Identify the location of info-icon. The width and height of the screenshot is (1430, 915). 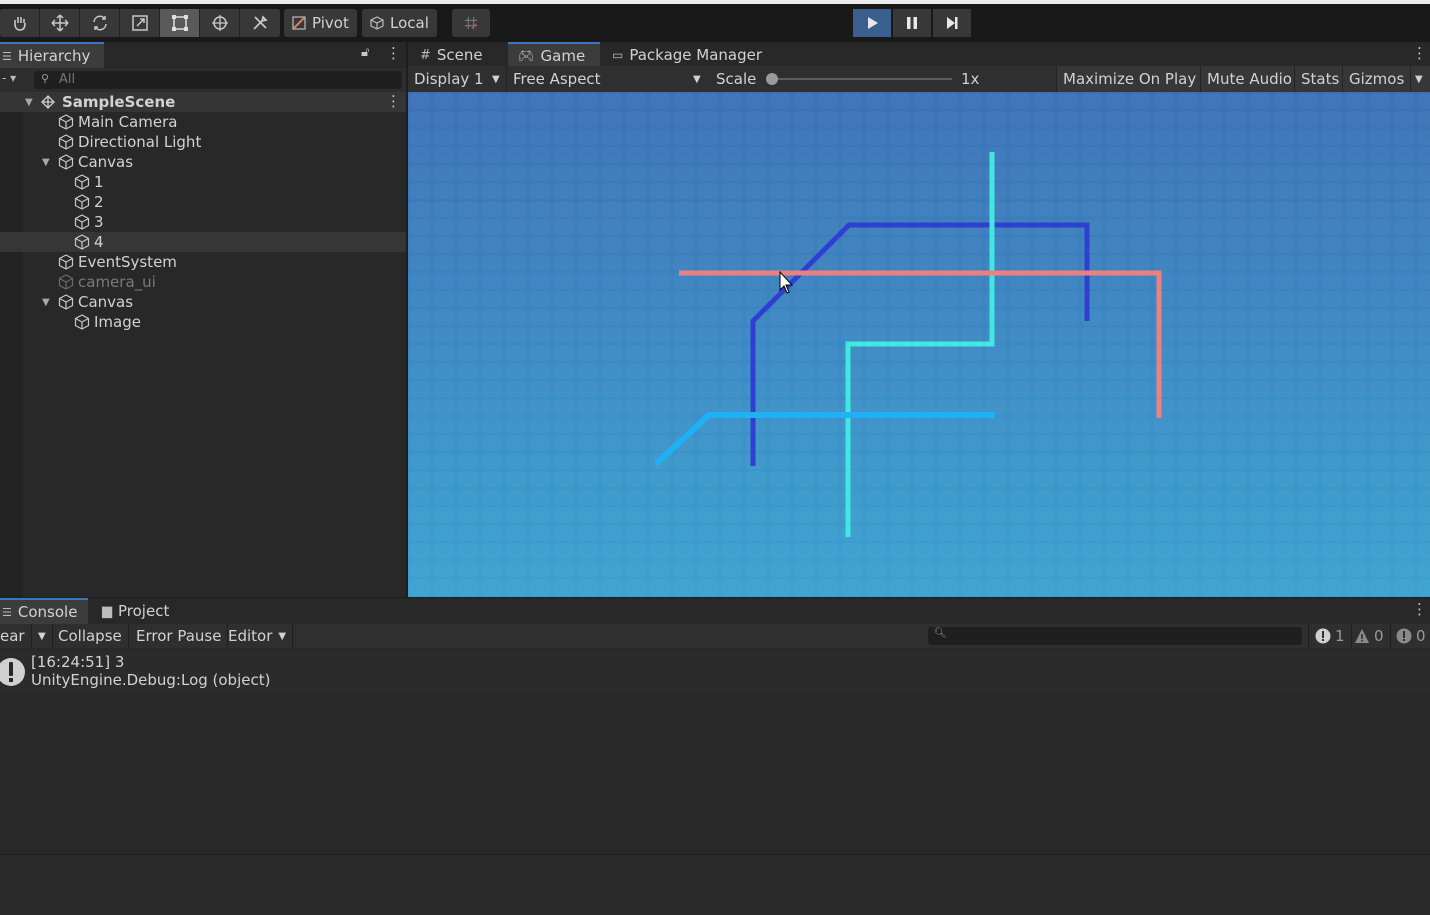
(1323, 636).